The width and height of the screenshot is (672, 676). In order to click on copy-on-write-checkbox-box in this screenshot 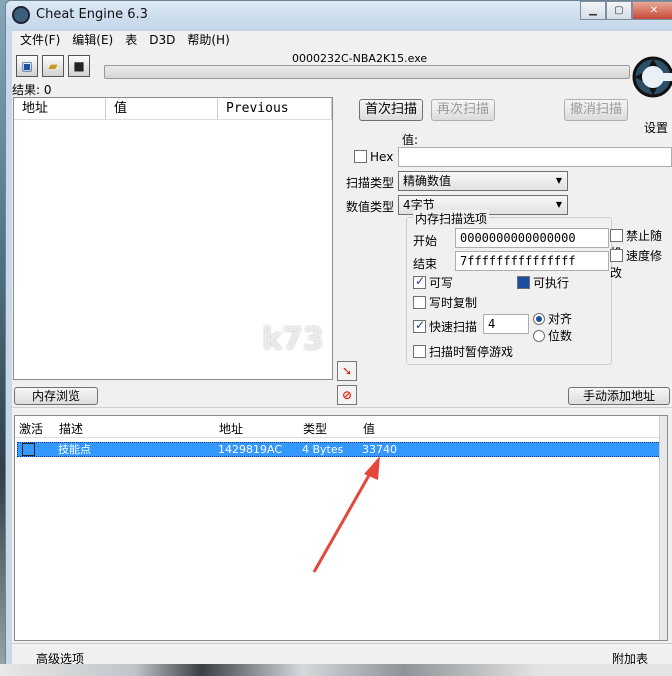, I will do `click(419, 302)`.